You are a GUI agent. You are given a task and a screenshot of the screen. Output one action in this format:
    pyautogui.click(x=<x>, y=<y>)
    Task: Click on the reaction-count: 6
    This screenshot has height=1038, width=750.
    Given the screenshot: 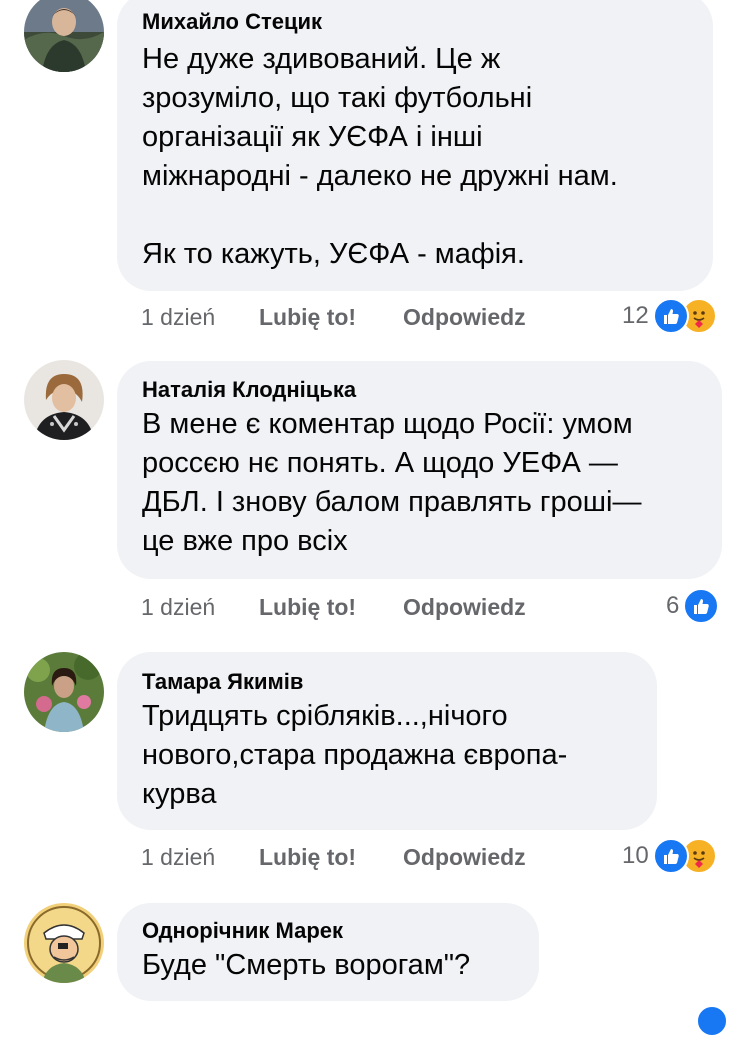 What is the action you would take?
    pyautogui.click(x=673, y=605)
    